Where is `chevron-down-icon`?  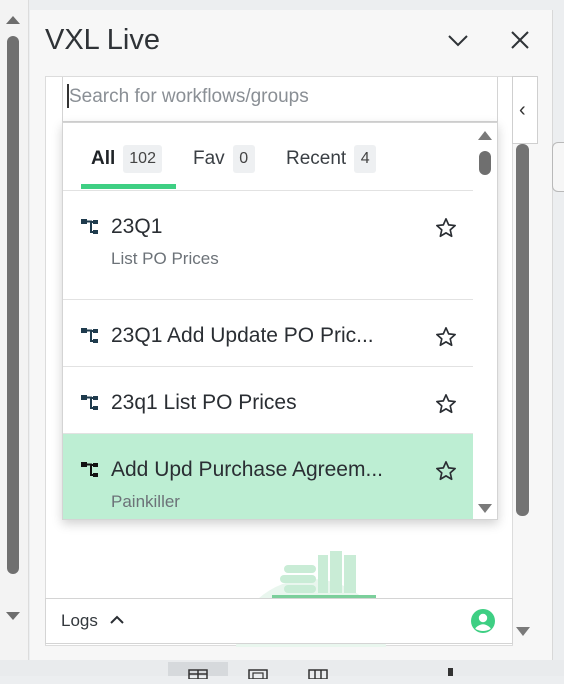
chevron-down-icon is located at coordinates (458, 40).